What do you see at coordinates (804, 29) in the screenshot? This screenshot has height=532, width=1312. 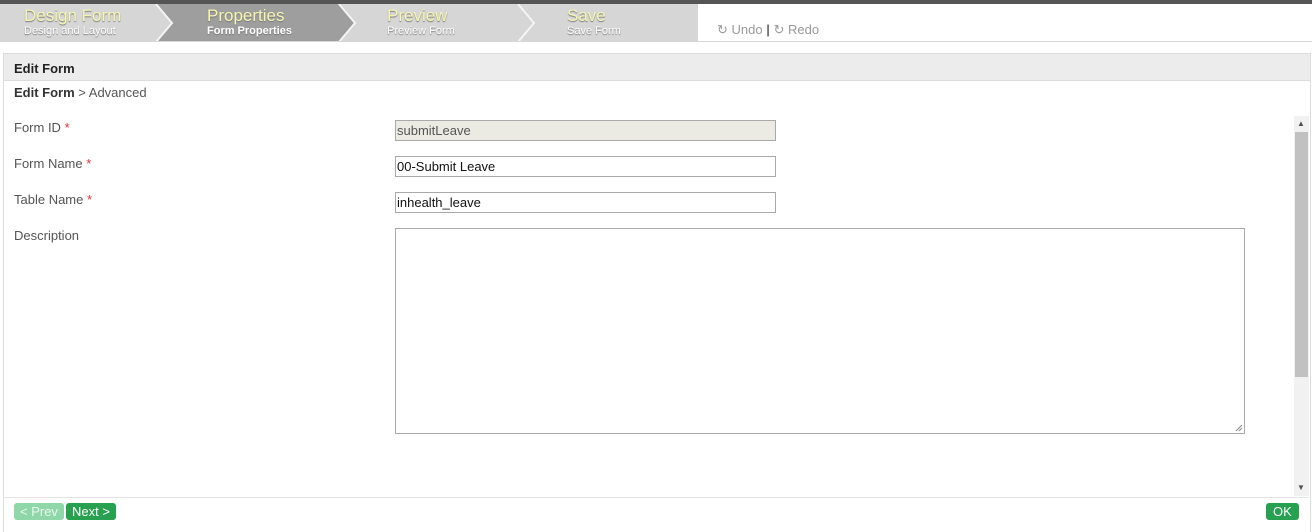 I see `redo-label: Redo` at bounding box center [804, 29].